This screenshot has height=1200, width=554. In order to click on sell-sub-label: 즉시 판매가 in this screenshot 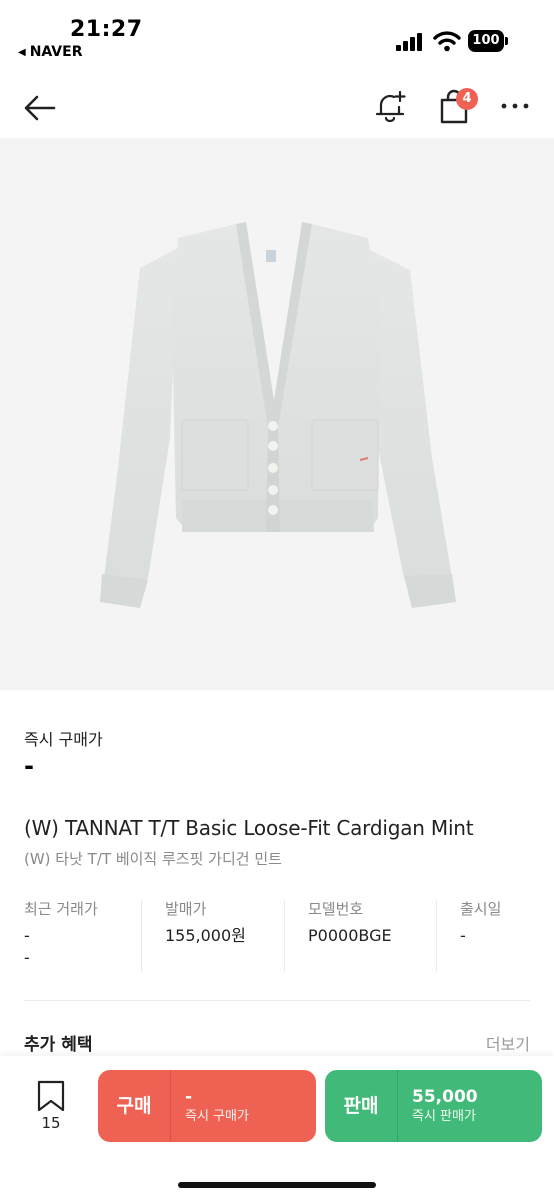, I will do `click(444, 1116)`.